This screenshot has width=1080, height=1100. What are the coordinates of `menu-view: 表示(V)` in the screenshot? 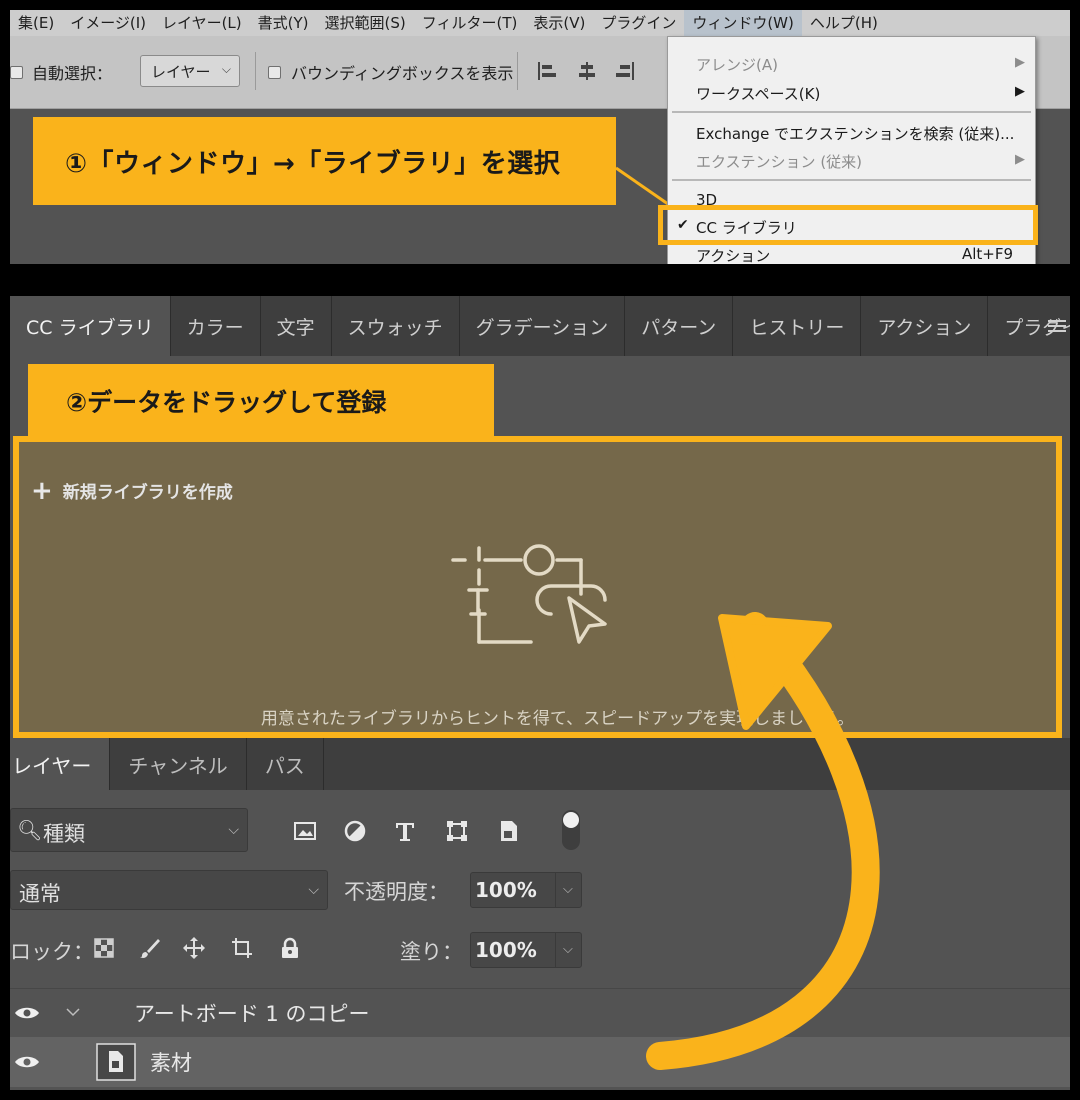 It's located at (559, 23).